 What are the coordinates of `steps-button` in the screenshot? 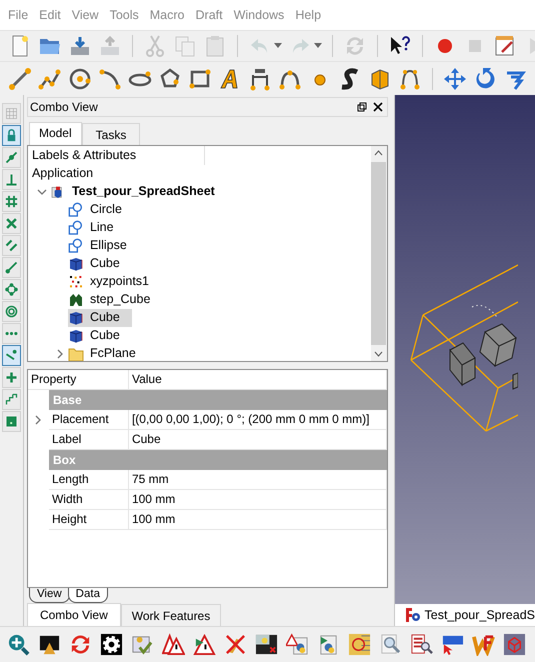 It's located at (11, 399).